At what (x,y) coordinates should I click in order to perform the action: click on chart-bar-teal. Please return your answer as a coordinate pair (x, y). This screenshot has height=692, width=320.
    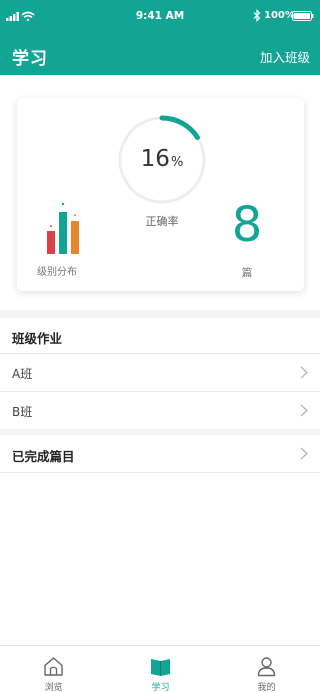
    Looking at the image, I should click on (63, 233).